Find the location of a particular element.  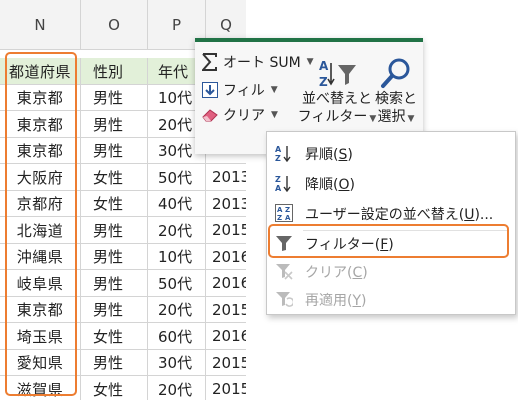

table-row: 愛知県 男性 30代 2015 is located at coordinates (123, 362).